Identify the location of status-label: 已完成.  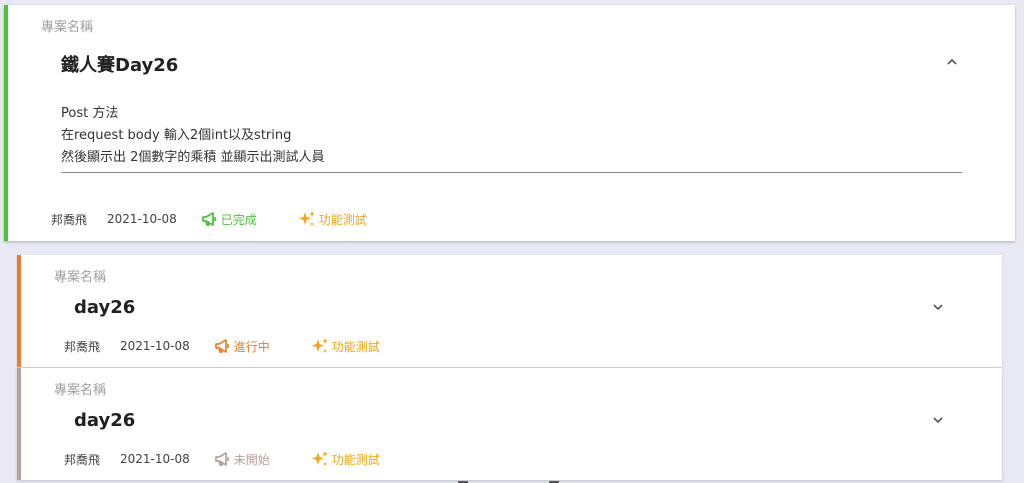
(238, 219).